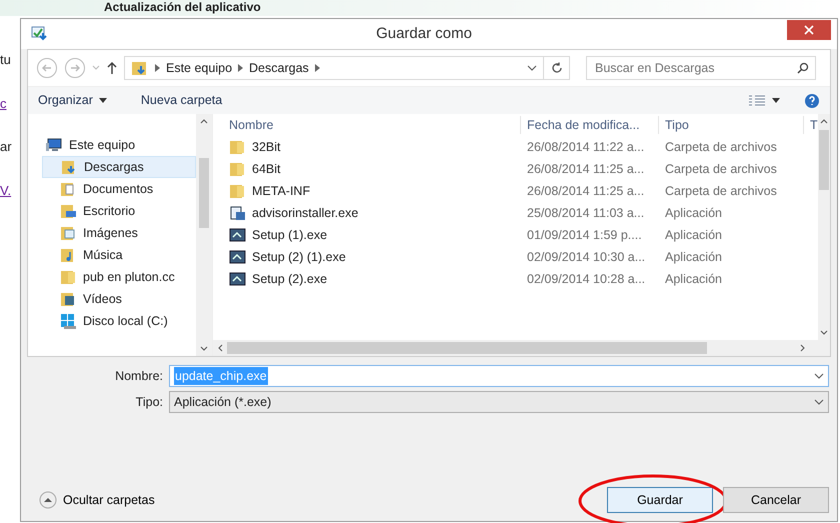 This screenshot has height=523, width=840. What do you see at coordinates (660, 500) in the screenshot?
I see `dialog-button: Guardar` at bounding box center [660, 500].